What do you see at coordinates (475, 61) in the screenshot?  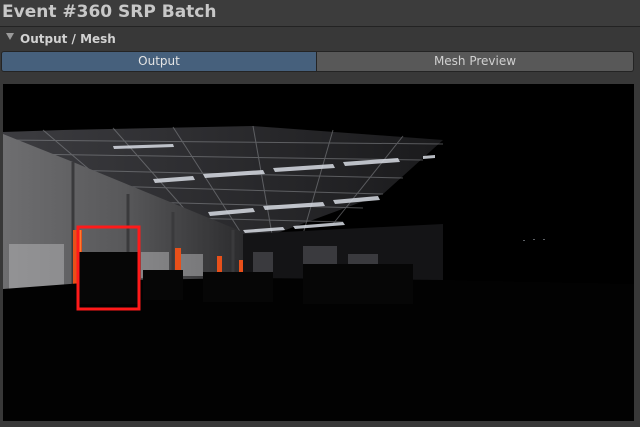 I see `tab-mesh-preview: Mesh Preview` at bounding box center [475, 61].